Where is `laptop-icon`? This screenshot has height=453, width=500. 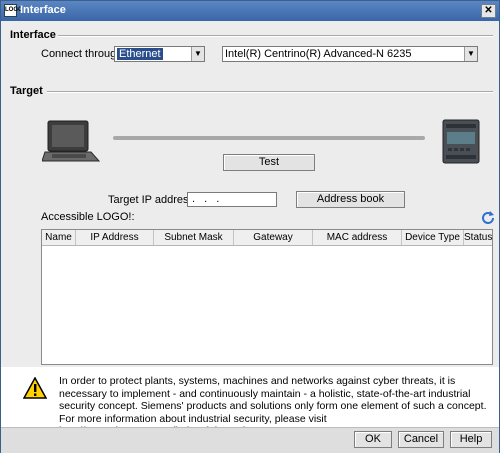 laptop-icon is located at coordinates (71, 141).